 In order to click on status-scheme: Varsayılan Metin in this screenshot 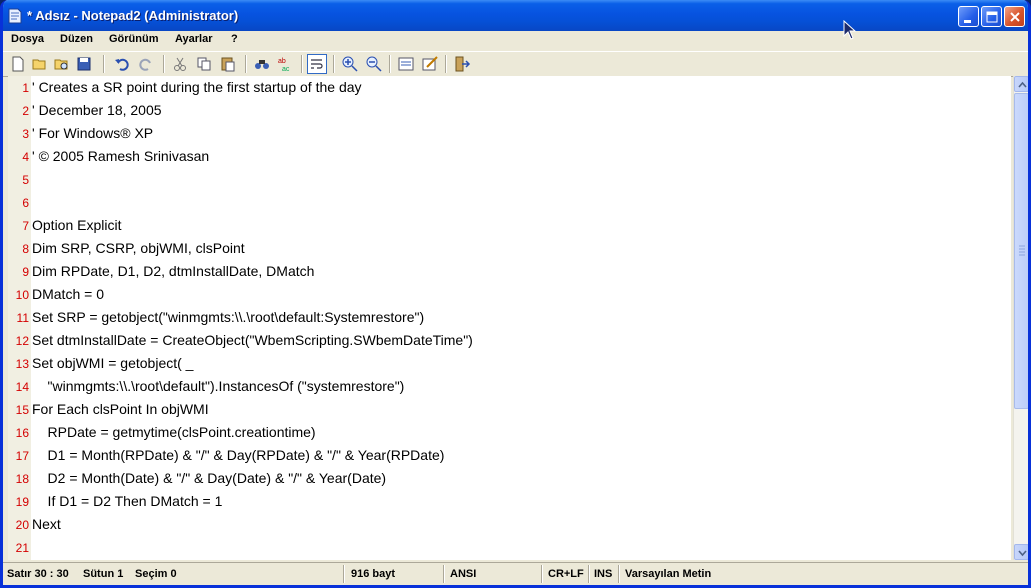, I will do `click(668, 574)`.